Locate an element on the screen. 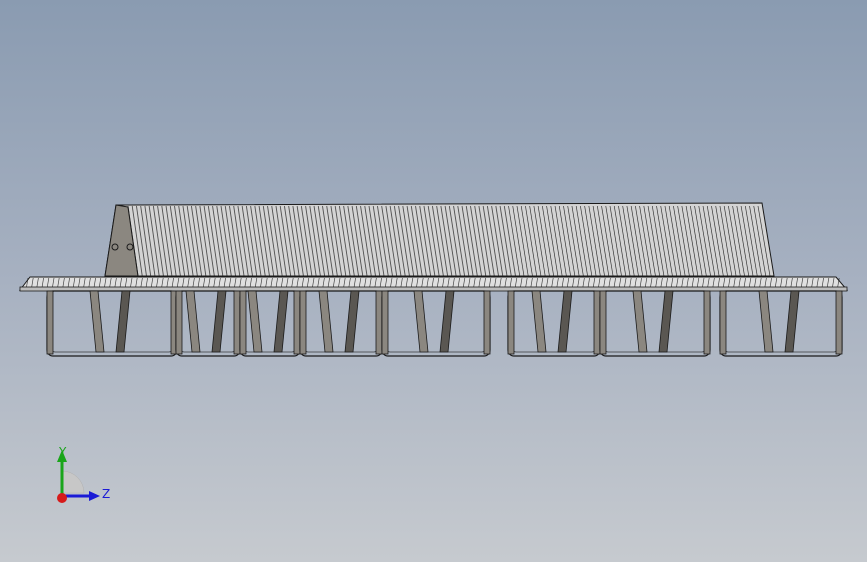 This screenshot has width=867, height=562. triad-quadrant is located at coordinates (73, 482).